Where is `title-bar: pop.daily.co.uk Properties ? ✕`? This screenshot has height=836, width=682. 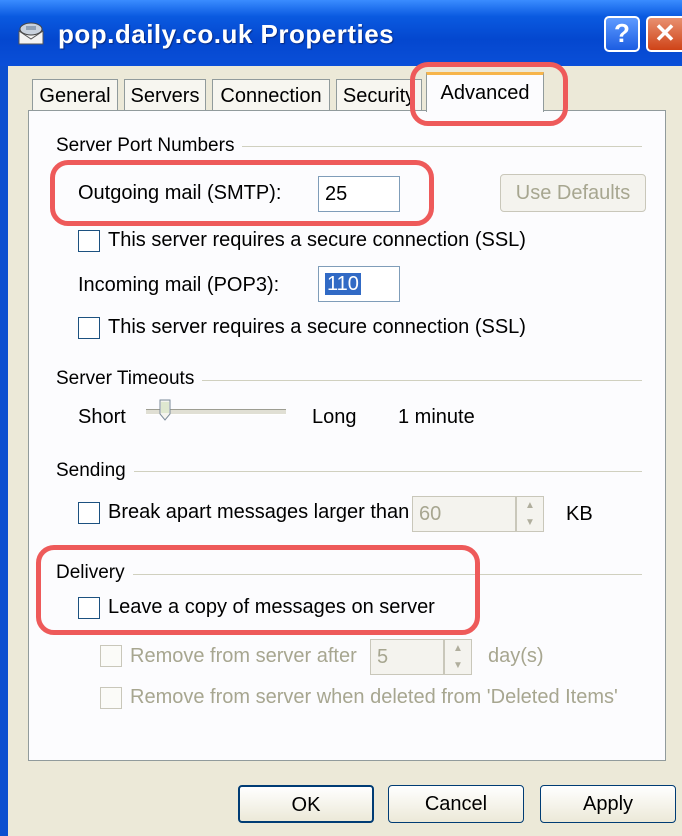
title-bar: pop.daily.co.uk Properties ? ✕ is located at coordinates (341, 33).